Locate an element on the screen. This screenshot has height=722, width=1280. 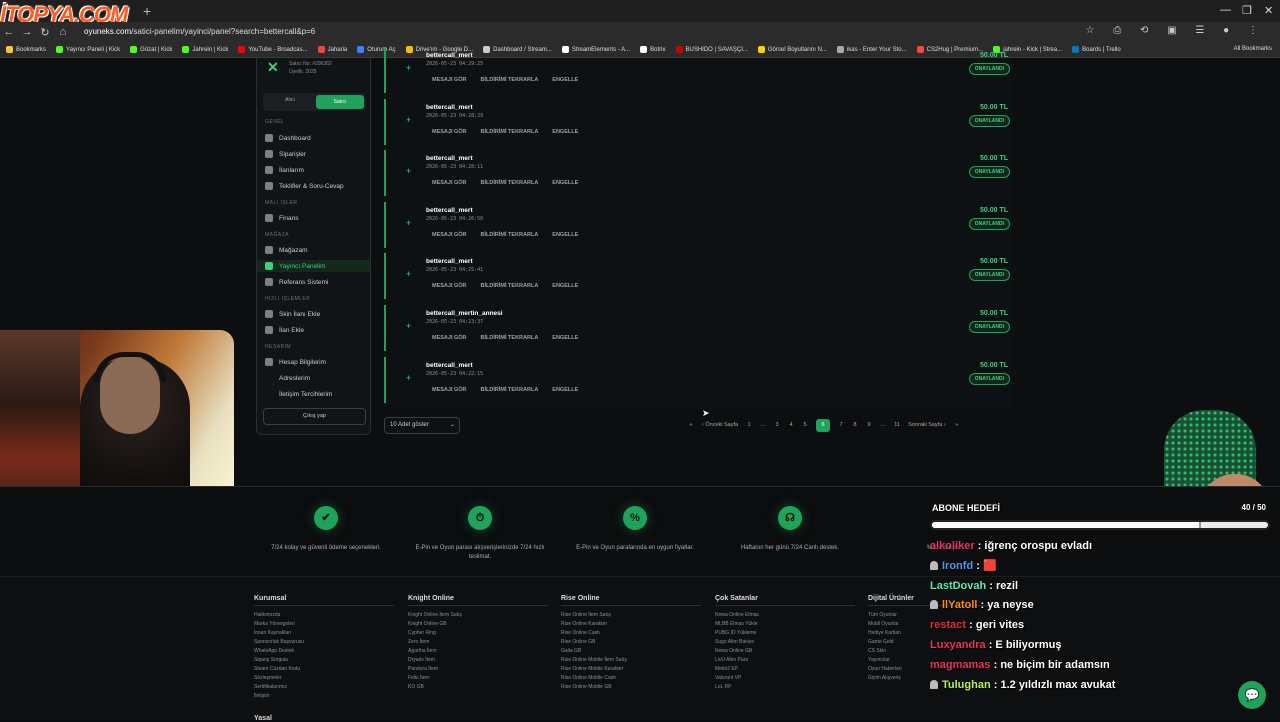
footer-link: WhatsApp Destek is located at coordinates (324, 651).